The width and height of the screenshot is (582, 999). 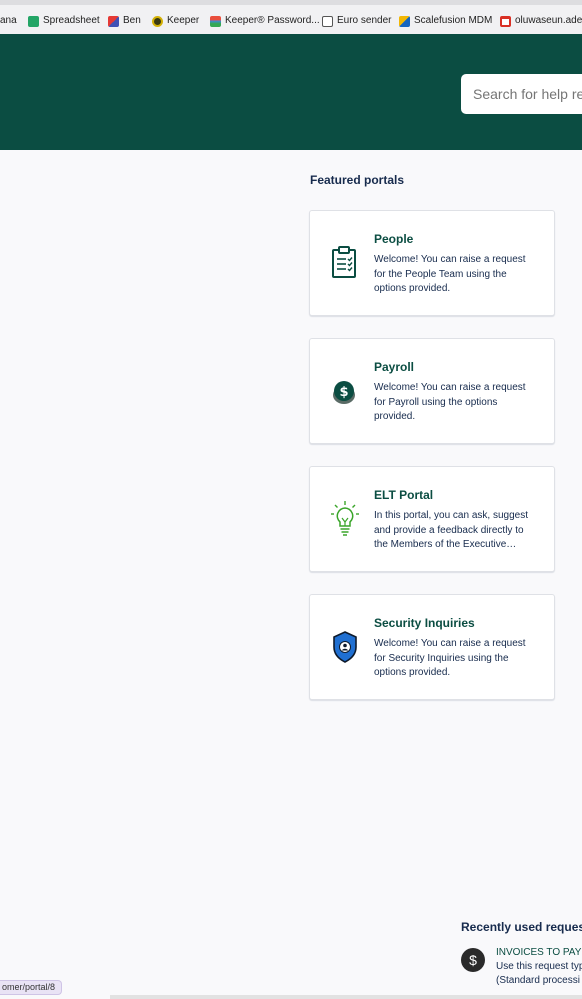 What do you see at coordinates (33, 21) in the screenshot?
I see `spreadsheet-icon` at bounding box center [33, 21].